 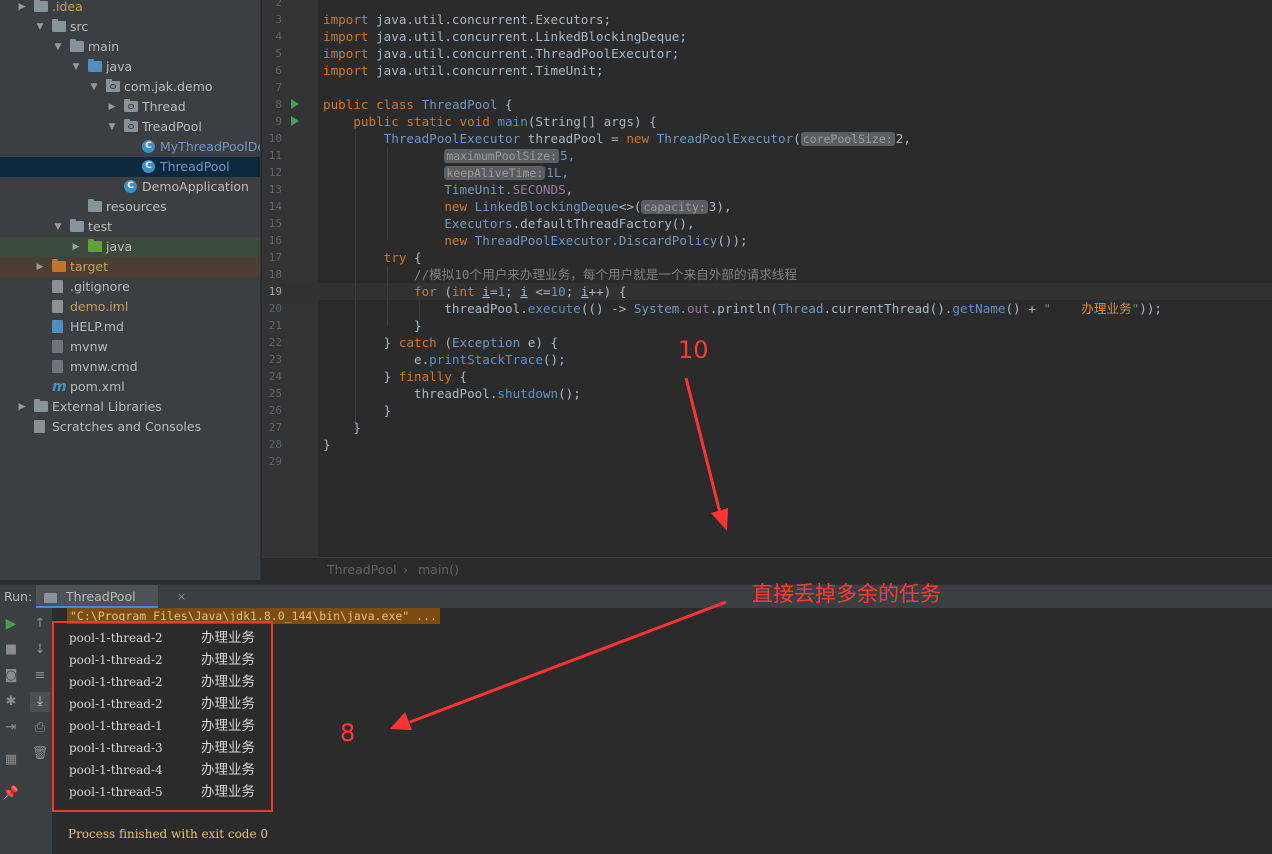 What do you see at coordinates (130, 207) in the screenshot?
I see `tree-item-resources: resources` at bounding box center [130, 207].